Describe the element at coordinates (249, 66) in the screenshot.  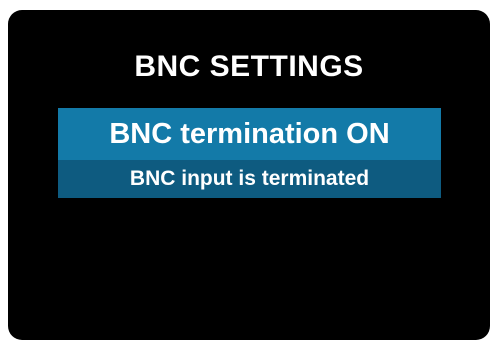
I see `screen-title: BNC SETTINGS` at that location.